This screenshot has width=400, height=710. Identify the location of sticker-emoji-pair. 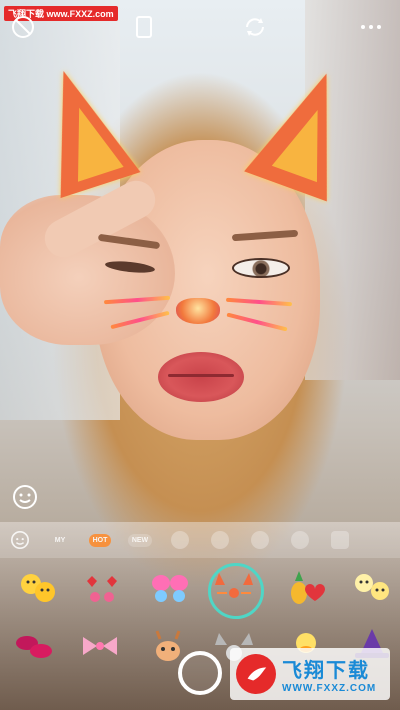
(38, 588).